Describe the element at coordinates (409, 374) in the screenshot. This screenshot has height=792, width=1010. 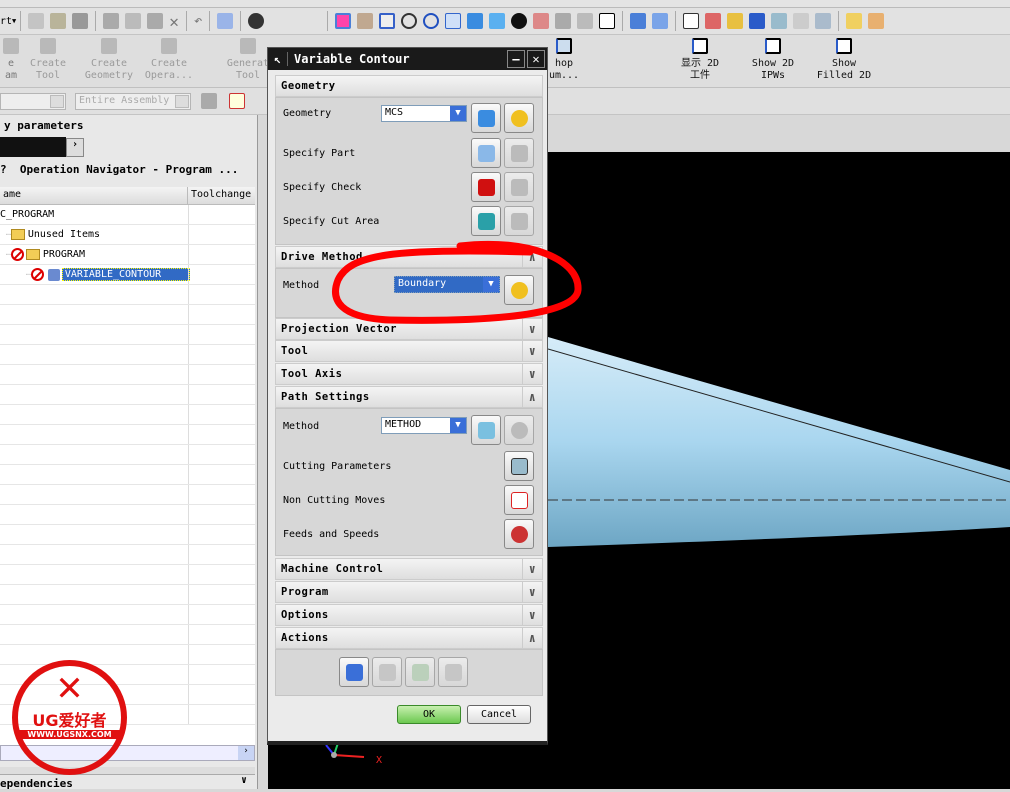
I see `section-tool-axis: Tool Axis ∨` at that location.